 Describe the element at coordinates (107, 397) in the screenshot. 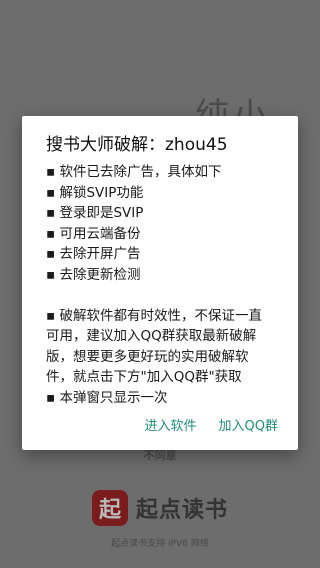

I see `message-line: ▪ 本弹窗只显示一次` at that location.